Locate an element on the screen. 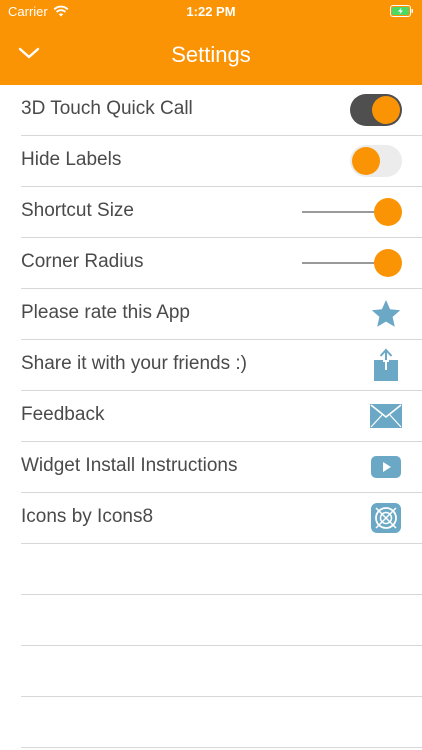 Image resolution: width=422 pixels, height=750 pixels. share-icon is located at coordinates (386, 365).